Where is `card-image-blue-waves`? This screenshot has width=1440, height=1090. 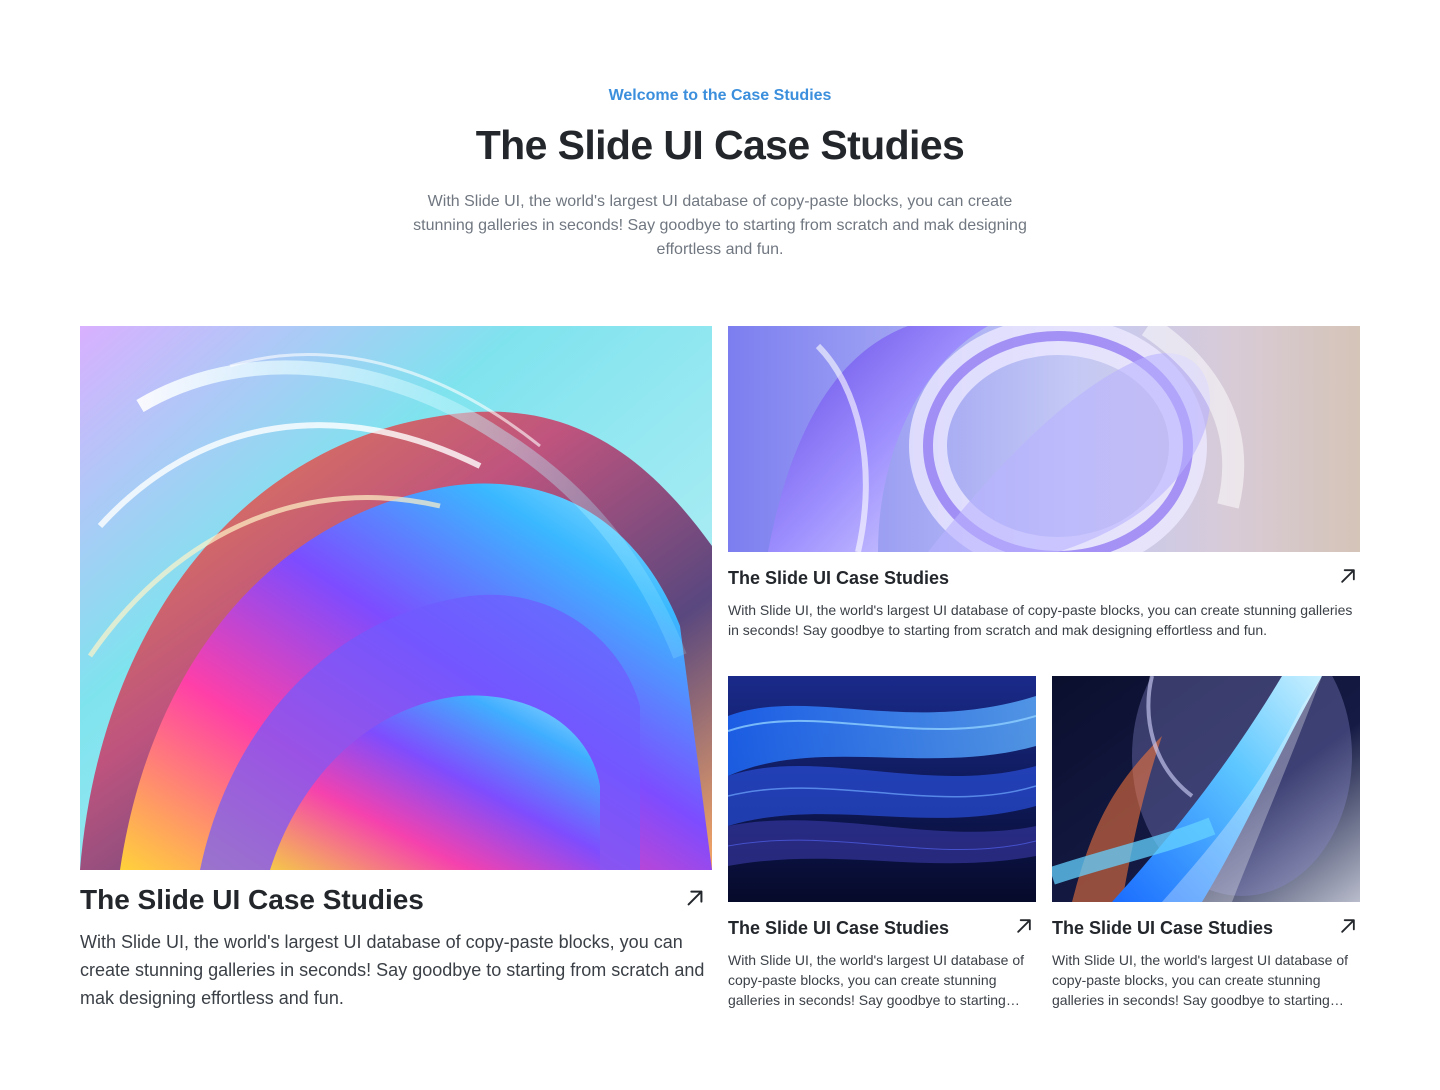 card-image-blue-waves is located at coordinates (882, 789).